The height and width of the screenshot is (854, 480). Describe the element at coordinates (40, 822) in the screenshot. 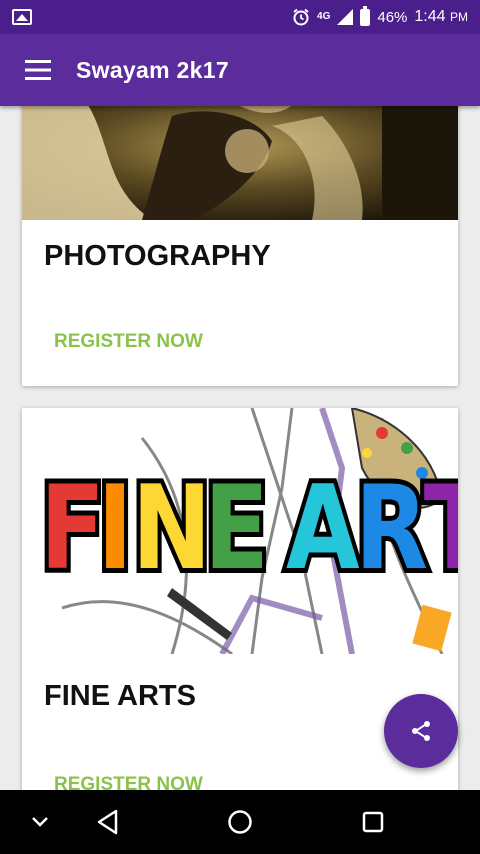

I see `chevron-down-icon` at that location.